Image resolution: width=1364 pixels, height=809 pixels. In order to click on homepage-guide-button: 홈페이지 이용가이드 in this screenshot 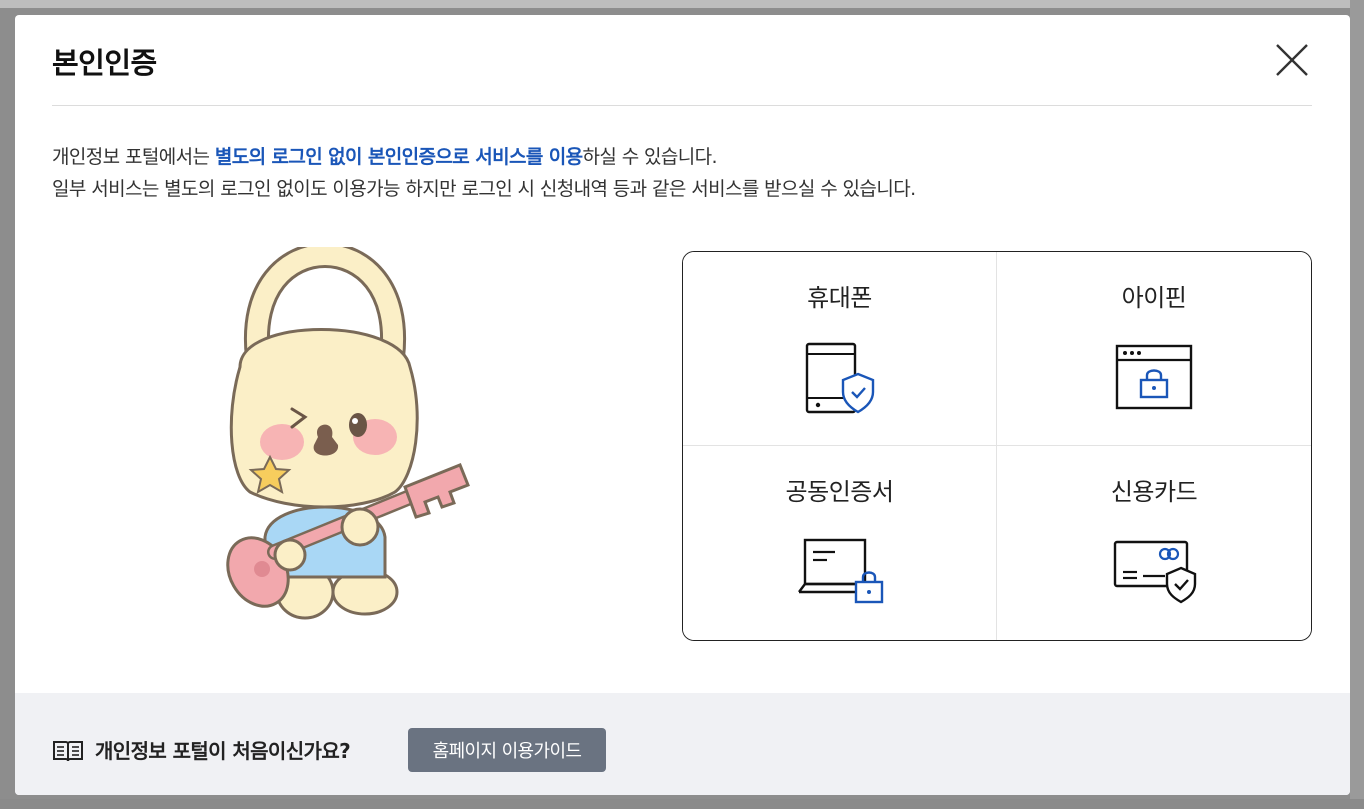, I will do `click(507, 750)`.